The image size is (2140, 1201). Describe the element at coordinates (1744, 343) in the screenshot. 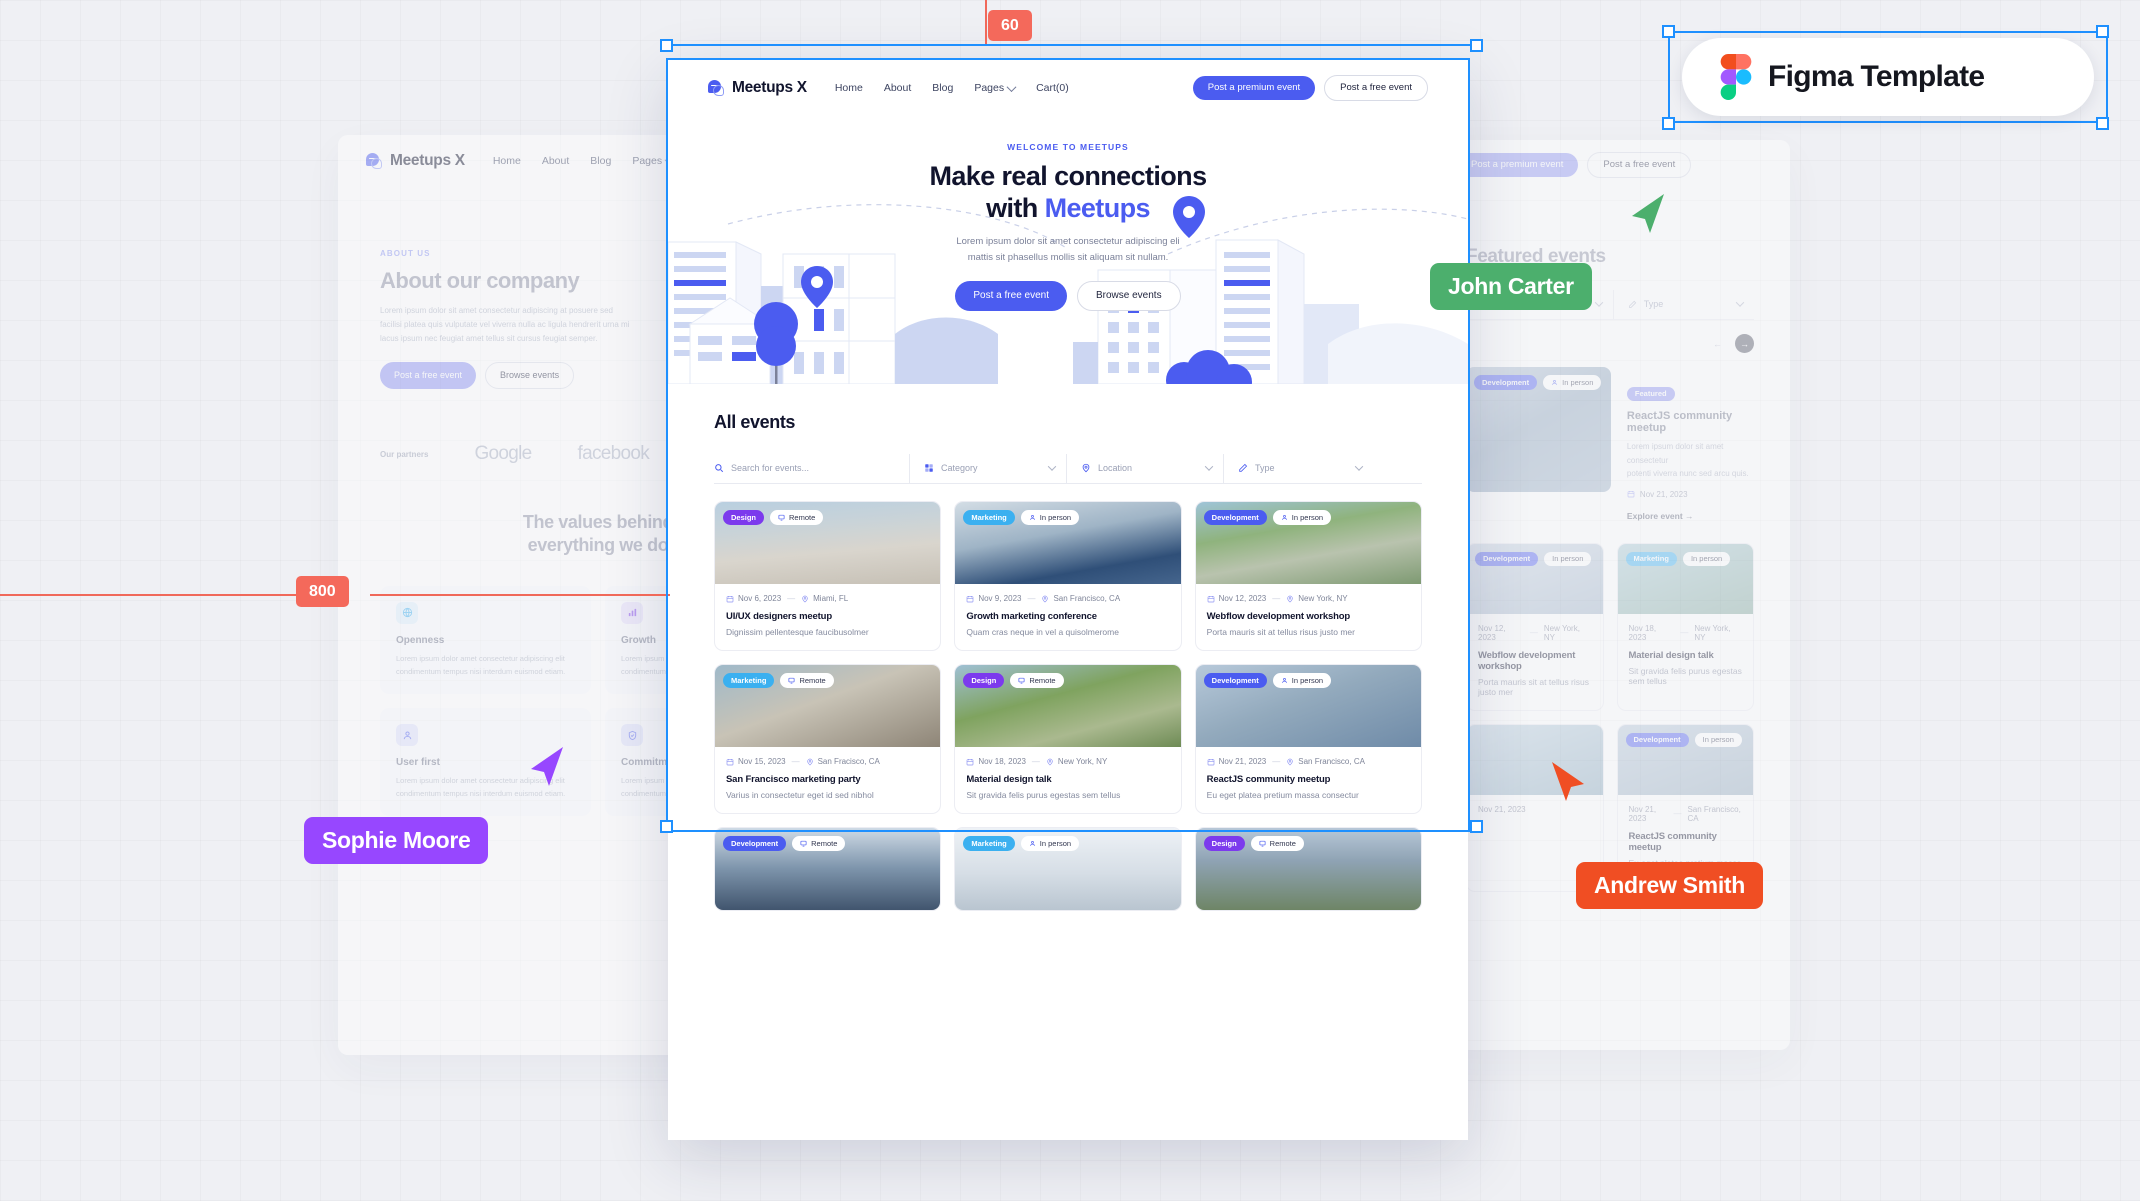

I see `carousel-next-button: →` at that location.